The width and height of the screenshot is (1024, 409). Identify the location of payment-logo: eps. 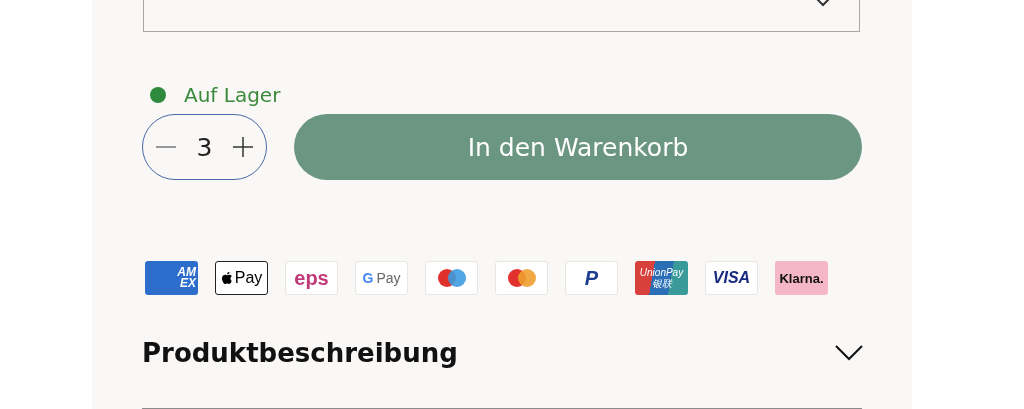
(311, 278).